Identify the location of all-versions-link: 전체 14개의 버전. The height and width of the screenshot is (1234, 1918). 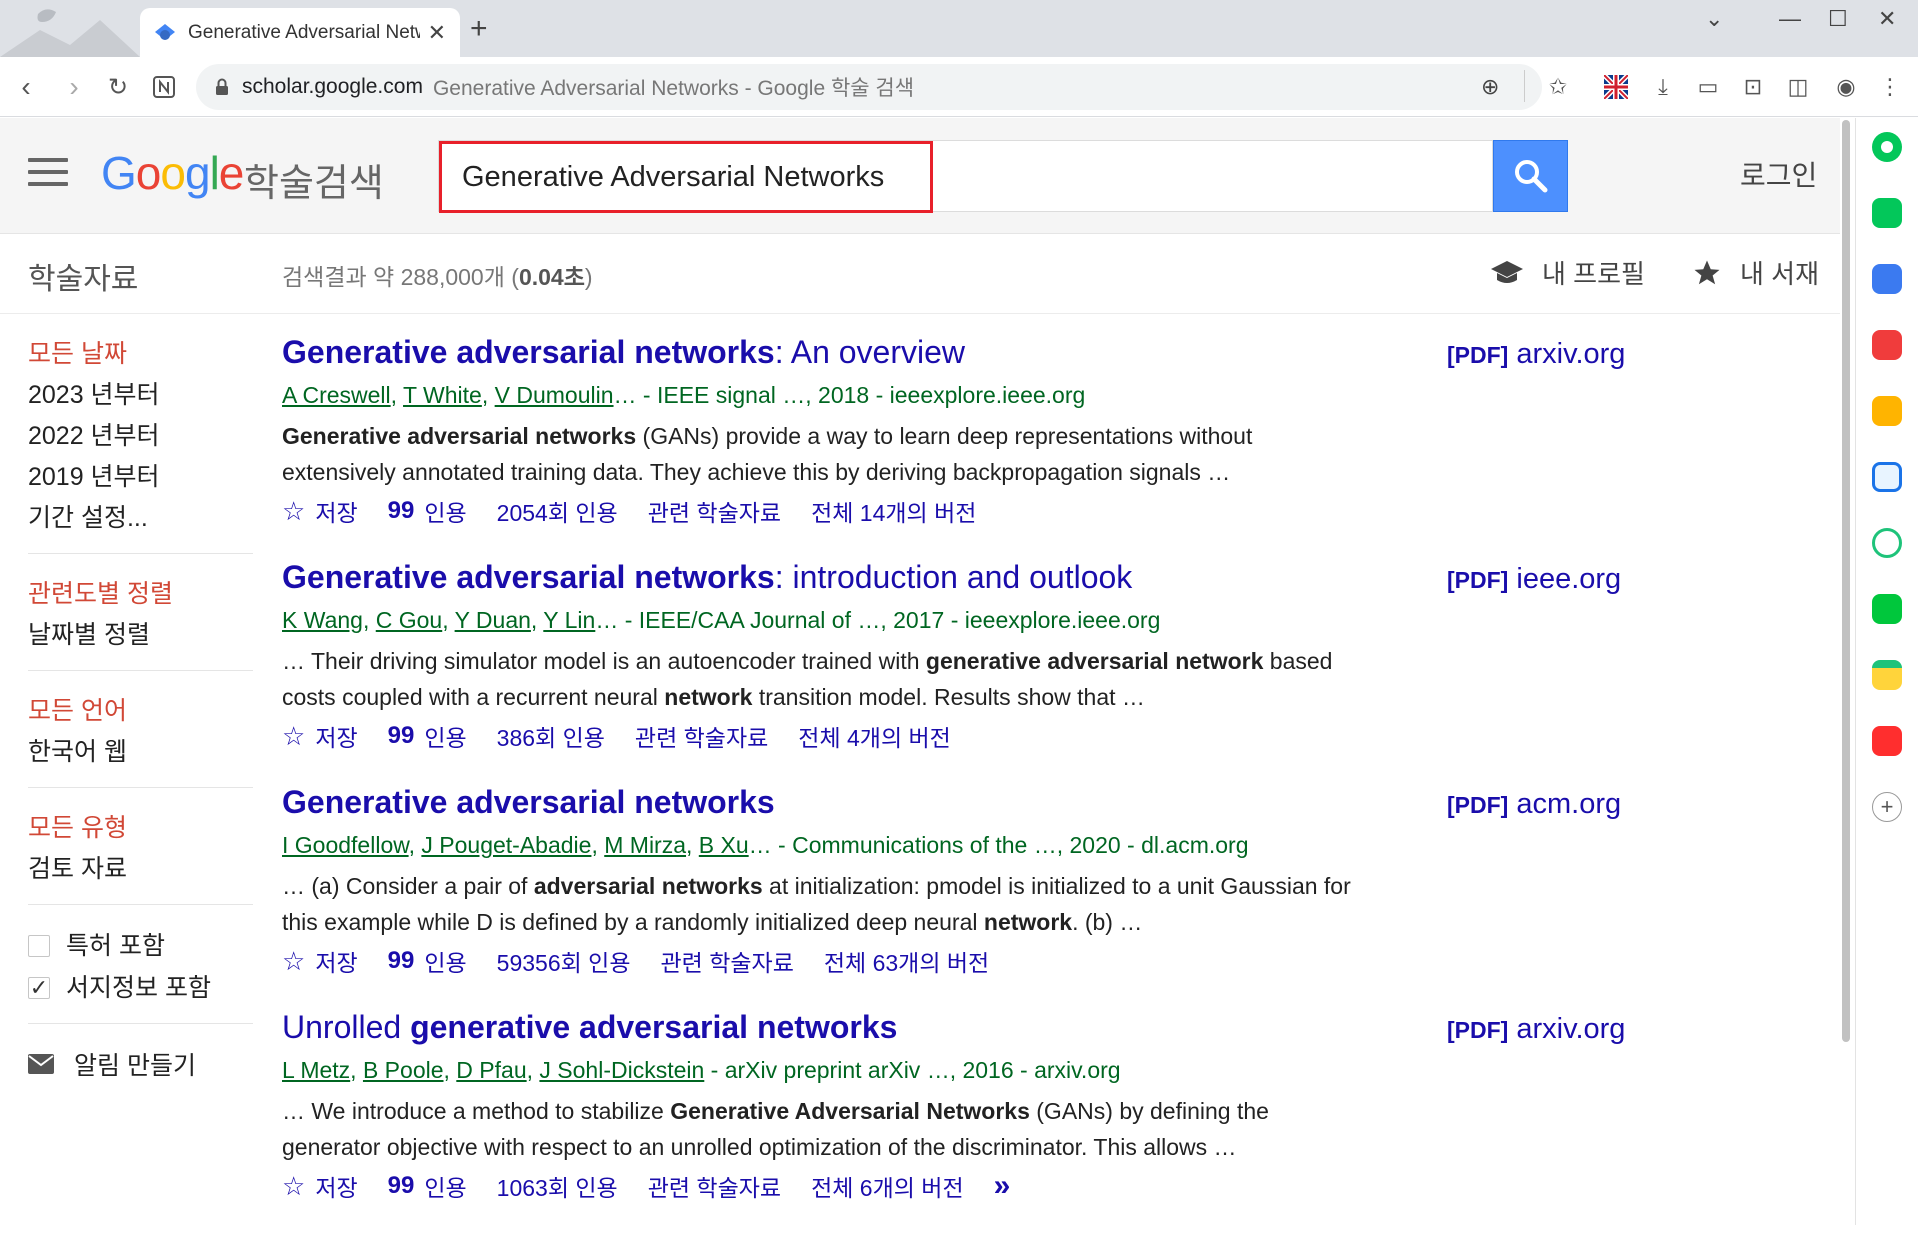
(893, 511).